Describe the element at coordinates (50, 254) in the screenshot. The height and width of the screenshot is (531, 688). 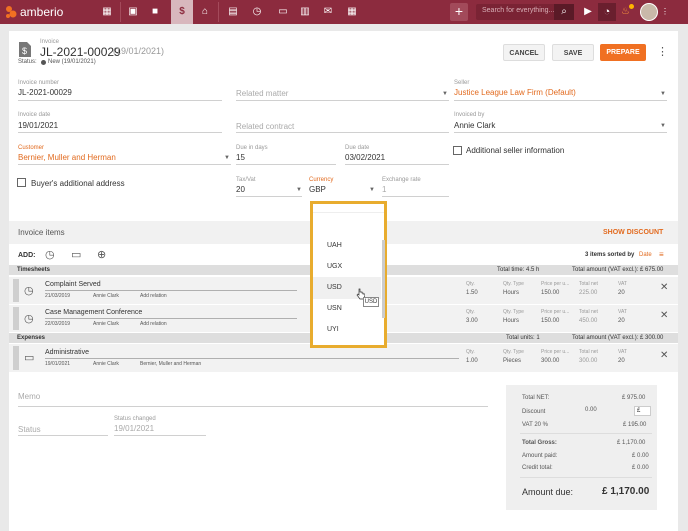
I see `add-timesheet-icon: ◷` at that location.